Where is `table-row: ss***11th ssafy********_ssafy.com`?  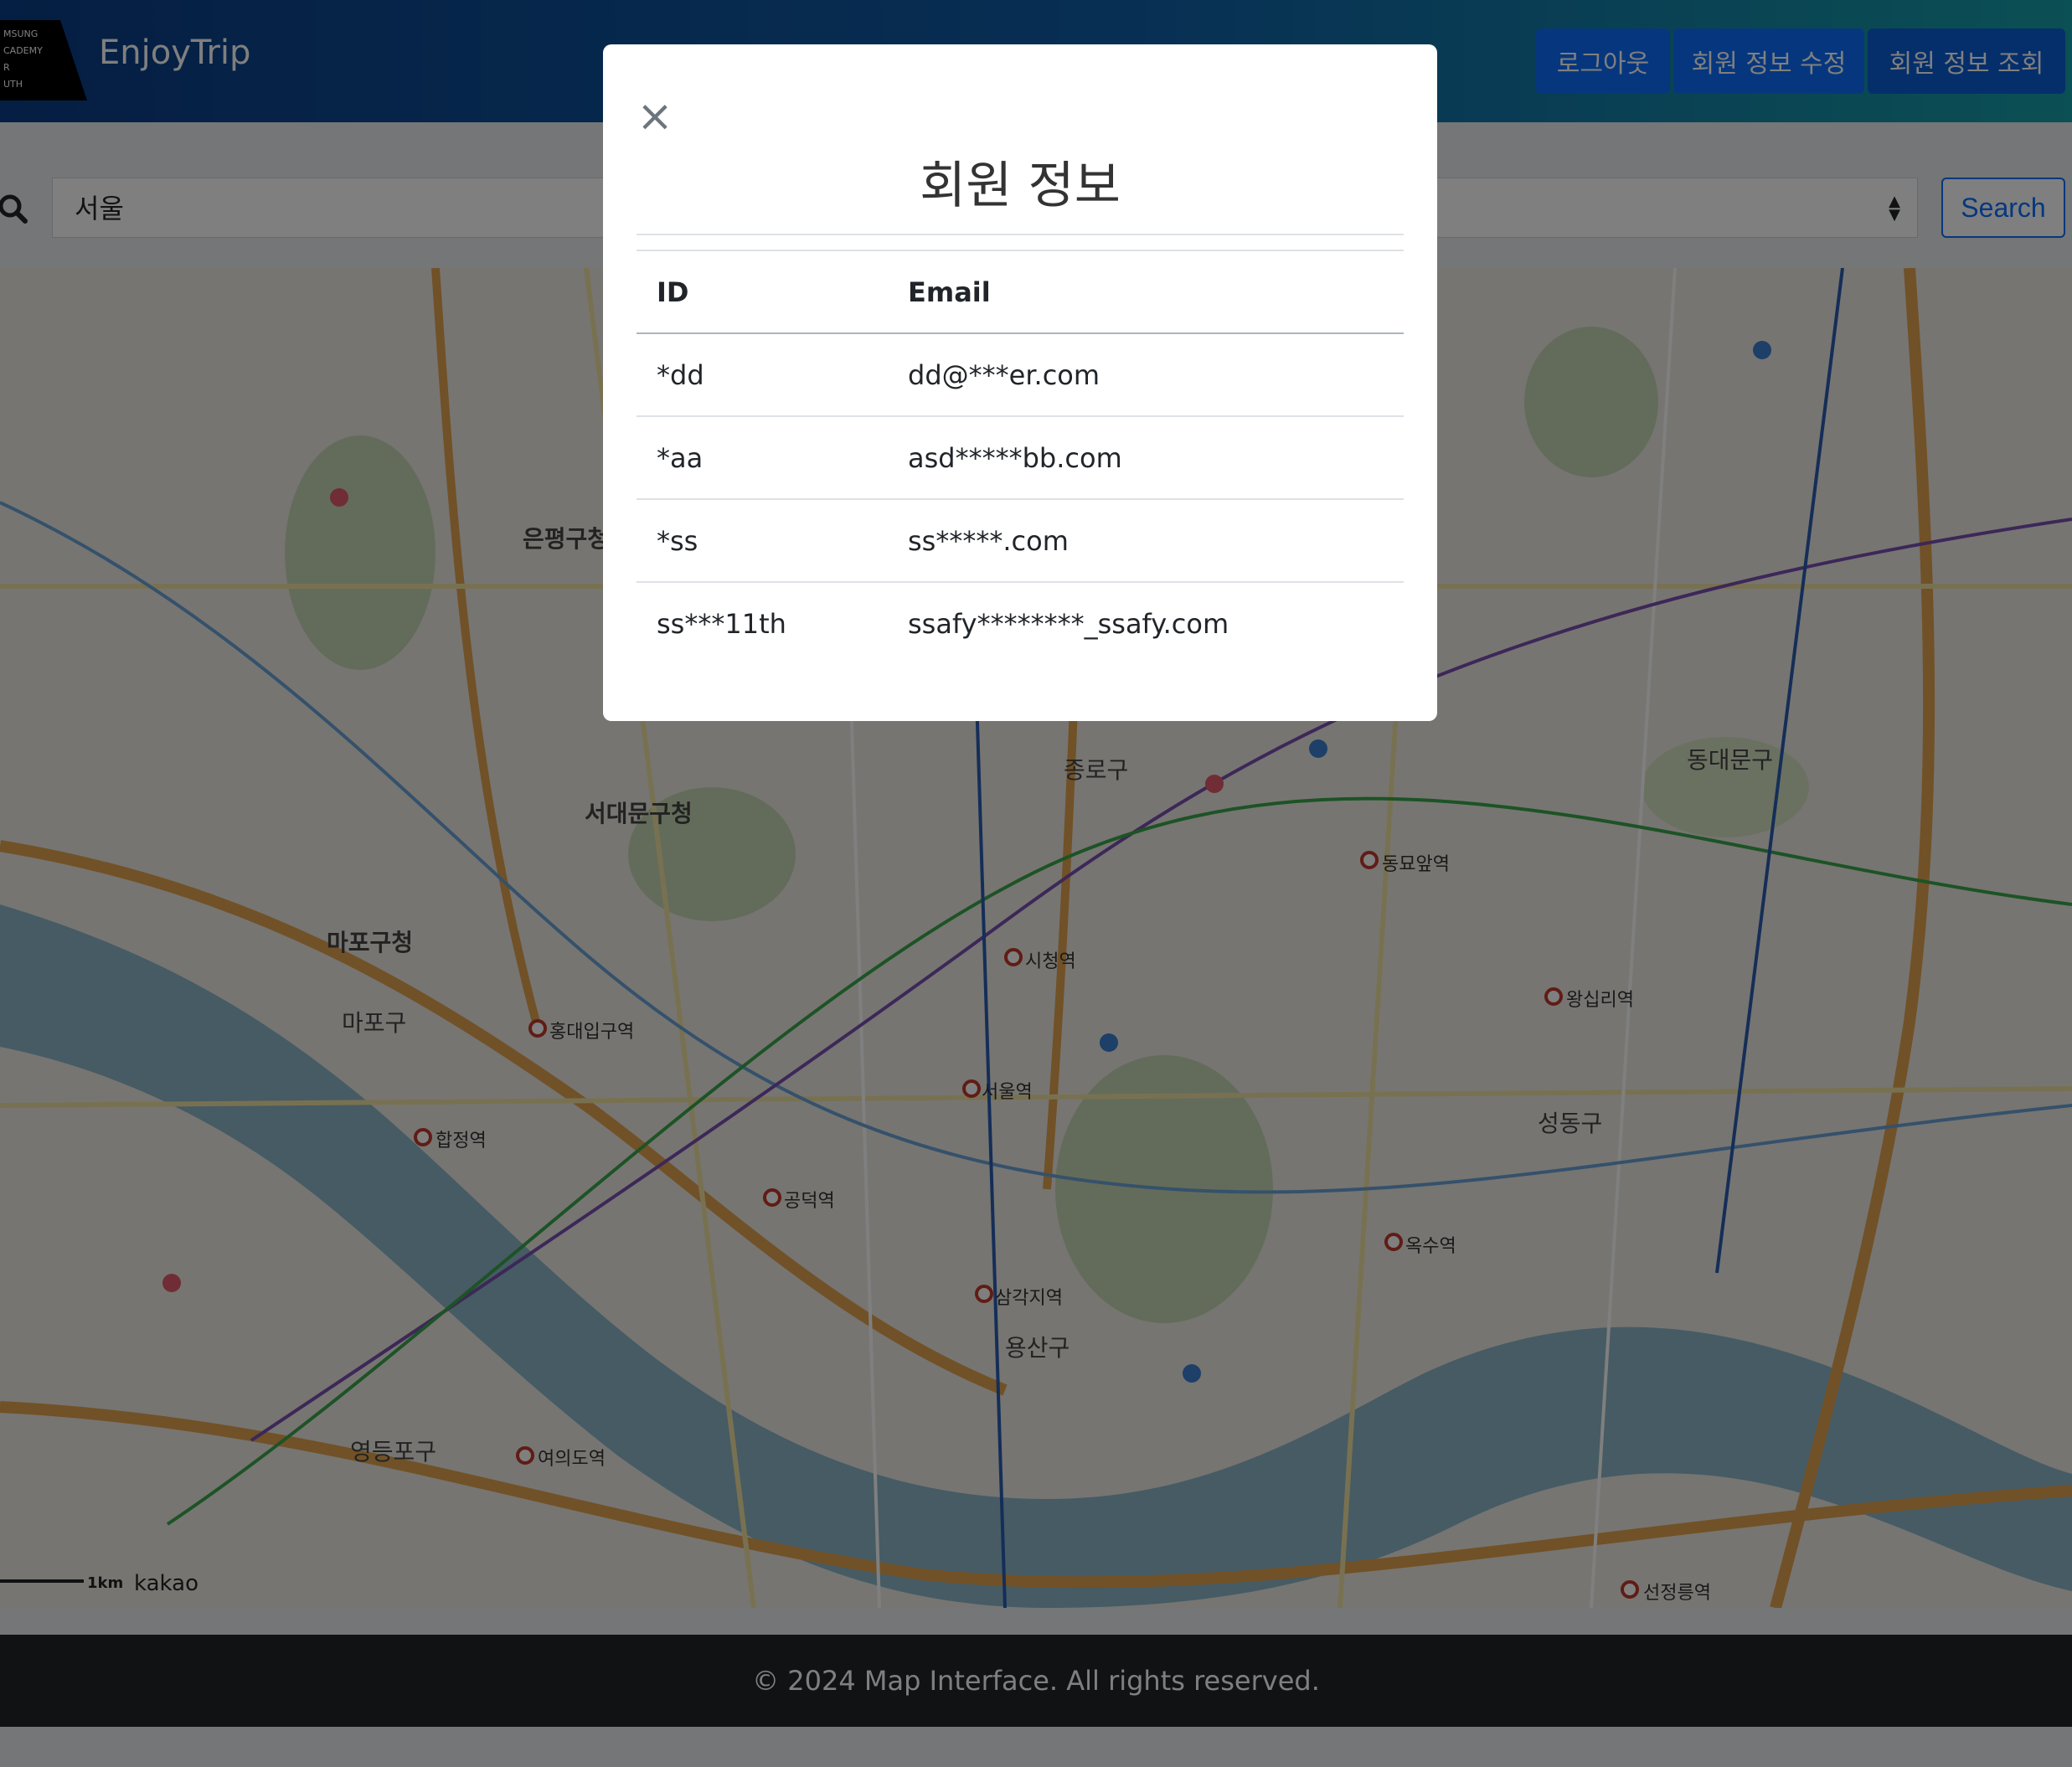 table-row: ss***11th ssafy********_ssafy.com is located at coordinates (1021, 622).